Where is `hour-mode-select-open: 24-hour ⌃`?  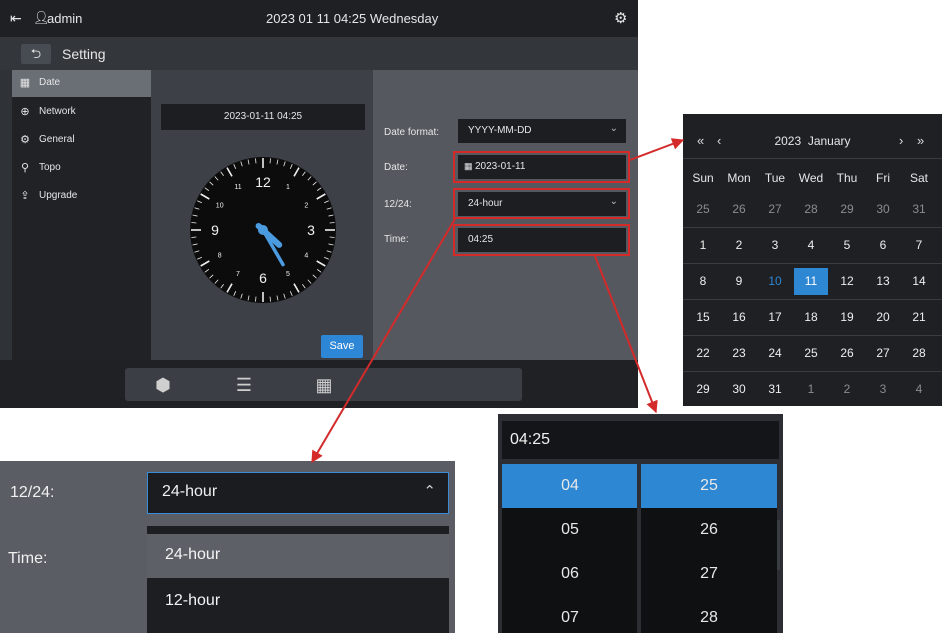
hour-mode-select-open: 24-hour ⌃ is located at coordinates (298, 493).